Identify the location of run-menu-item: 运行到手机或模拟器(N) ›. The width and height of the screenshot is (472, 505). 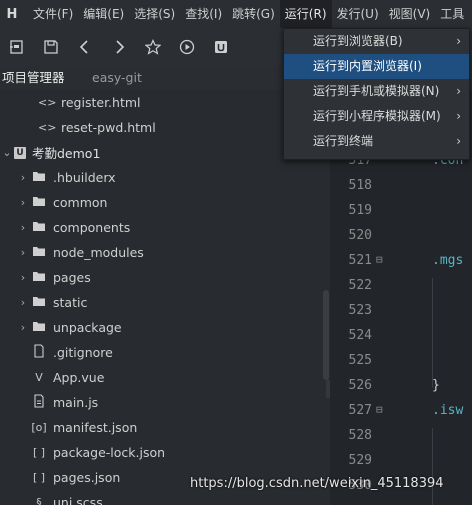
(376, 91).